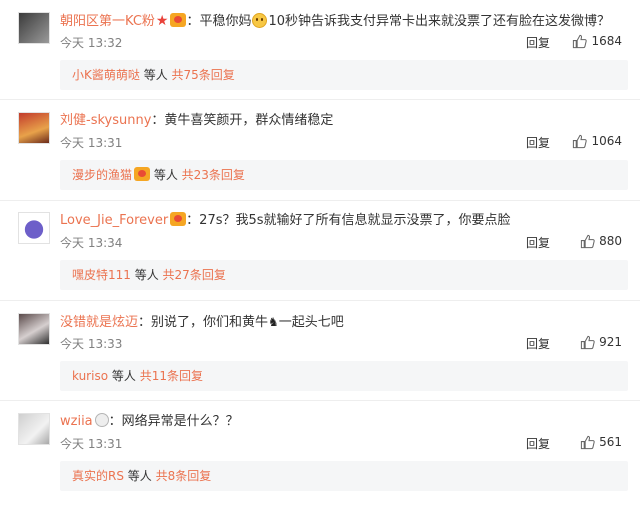 The image size is (640, 506). I want to click on badge-icon, so click(101, 420).